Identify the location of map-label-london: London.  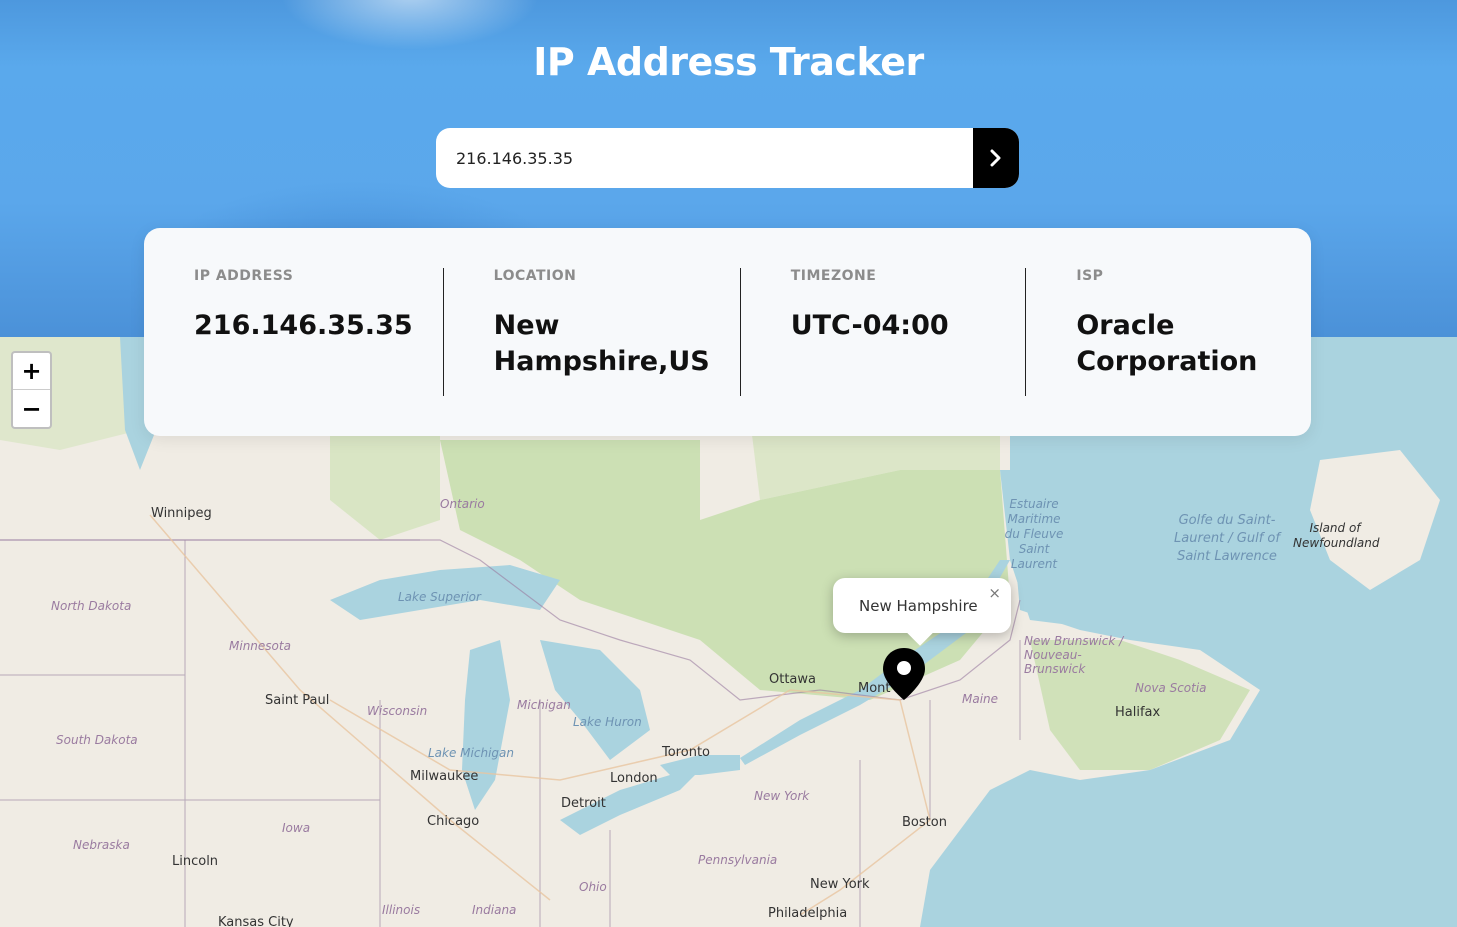
(634, 778).